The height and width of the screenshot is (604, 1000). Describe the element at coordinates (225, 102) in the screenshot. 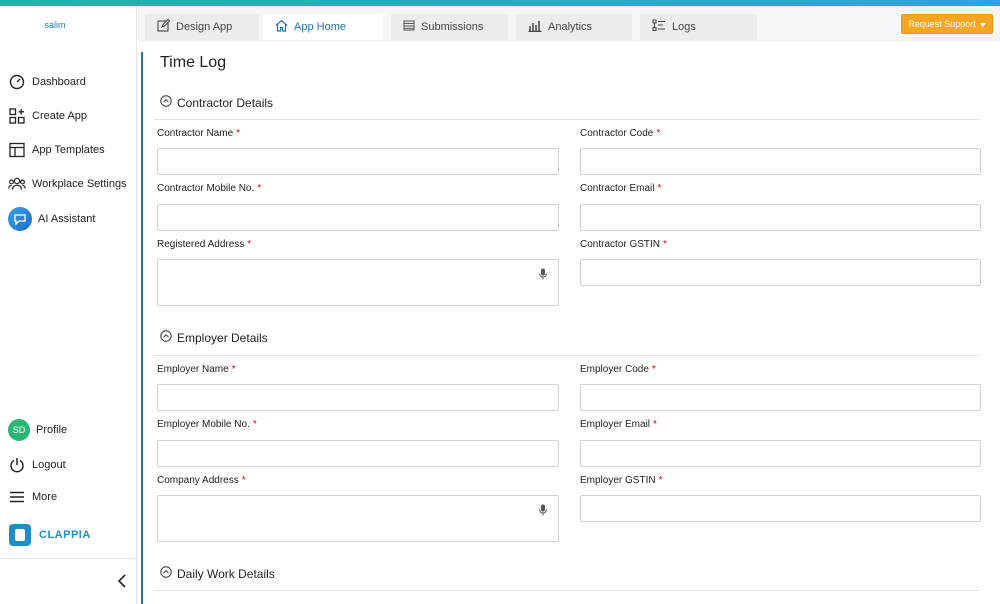

I see `section-title: Contractor Details` at that location.